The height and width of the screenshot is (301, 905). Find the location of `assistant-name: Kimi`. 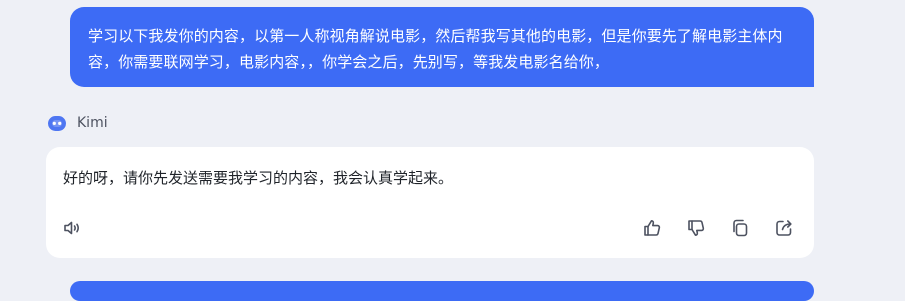

assistant-name: Kimi is located at coordinates (92, 123).